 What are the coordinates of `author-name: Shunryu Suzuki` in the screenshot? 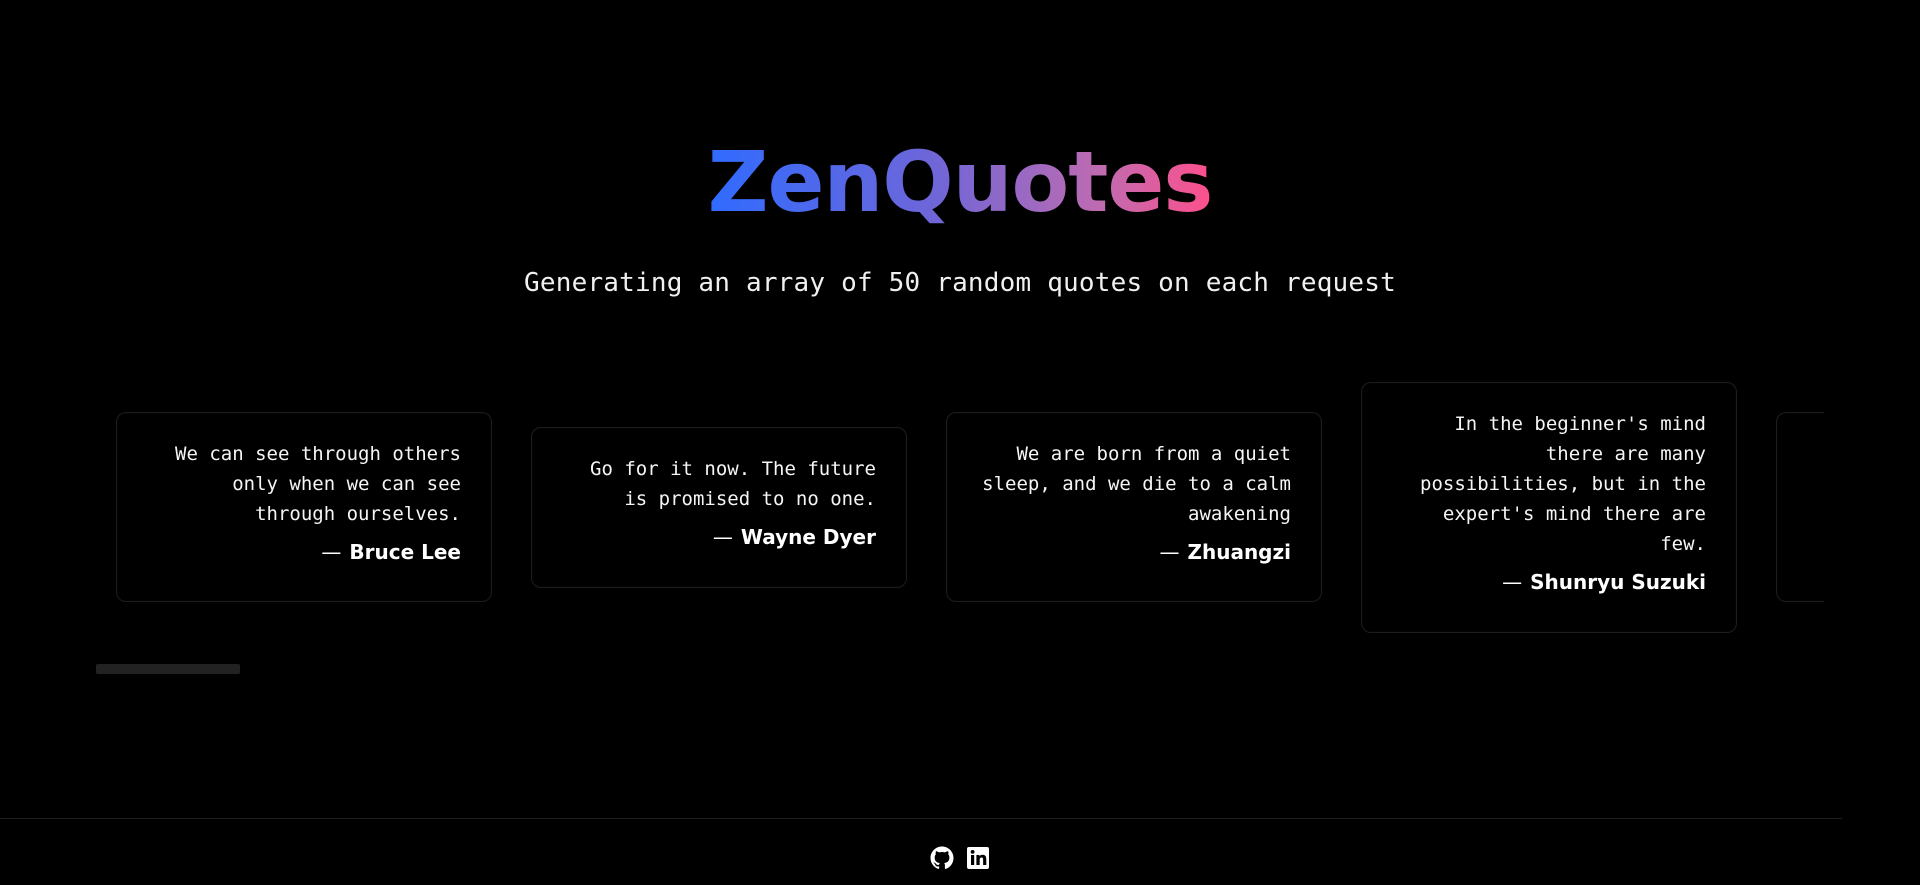 It's located at (1618, 582).